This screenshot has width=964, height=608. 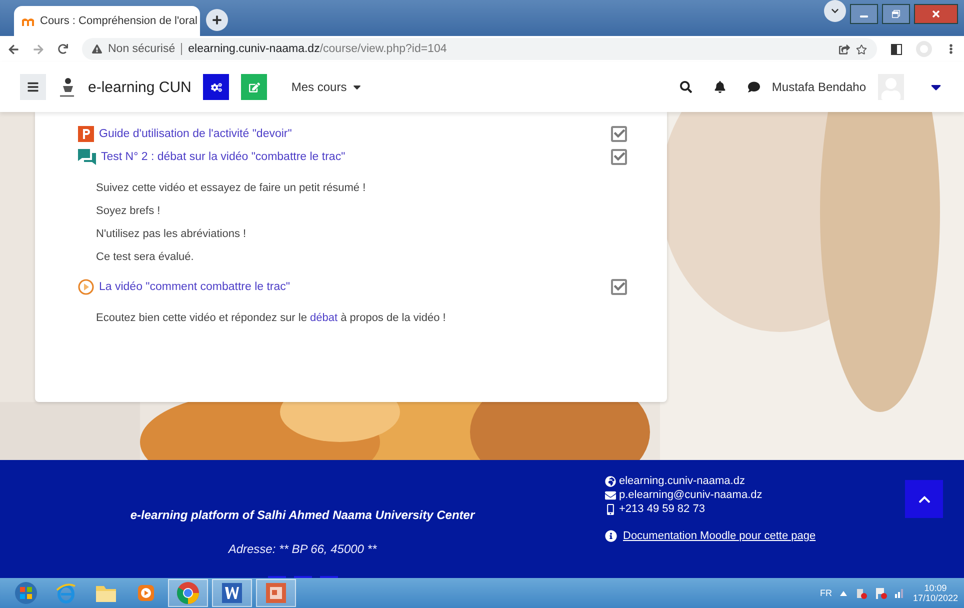 I want to click on url-path: /course/view.php?id=104, so click(x=383, y=49).